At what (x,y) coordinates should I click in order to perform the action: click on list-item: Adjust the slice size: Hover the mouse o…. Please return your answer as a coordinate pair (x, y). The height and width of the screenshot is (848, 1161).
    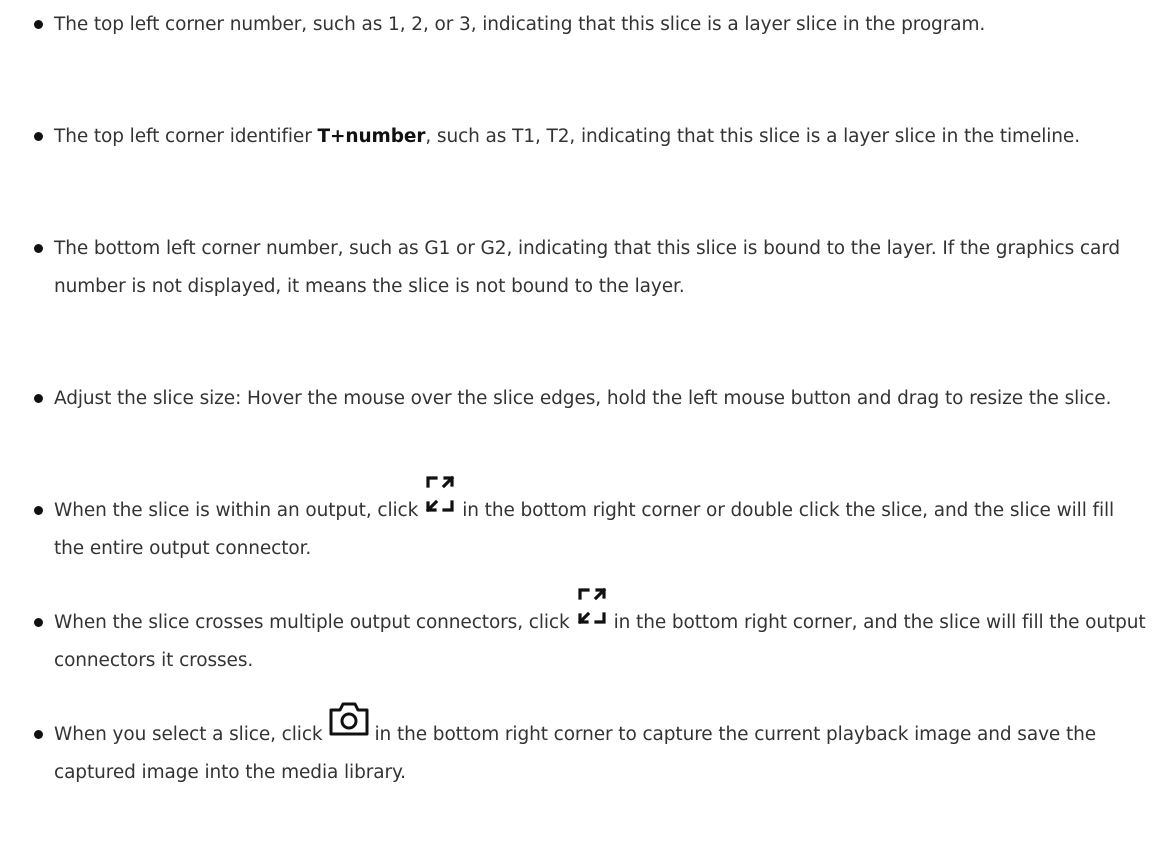
    Looking at the image, I should click on (590, 399).